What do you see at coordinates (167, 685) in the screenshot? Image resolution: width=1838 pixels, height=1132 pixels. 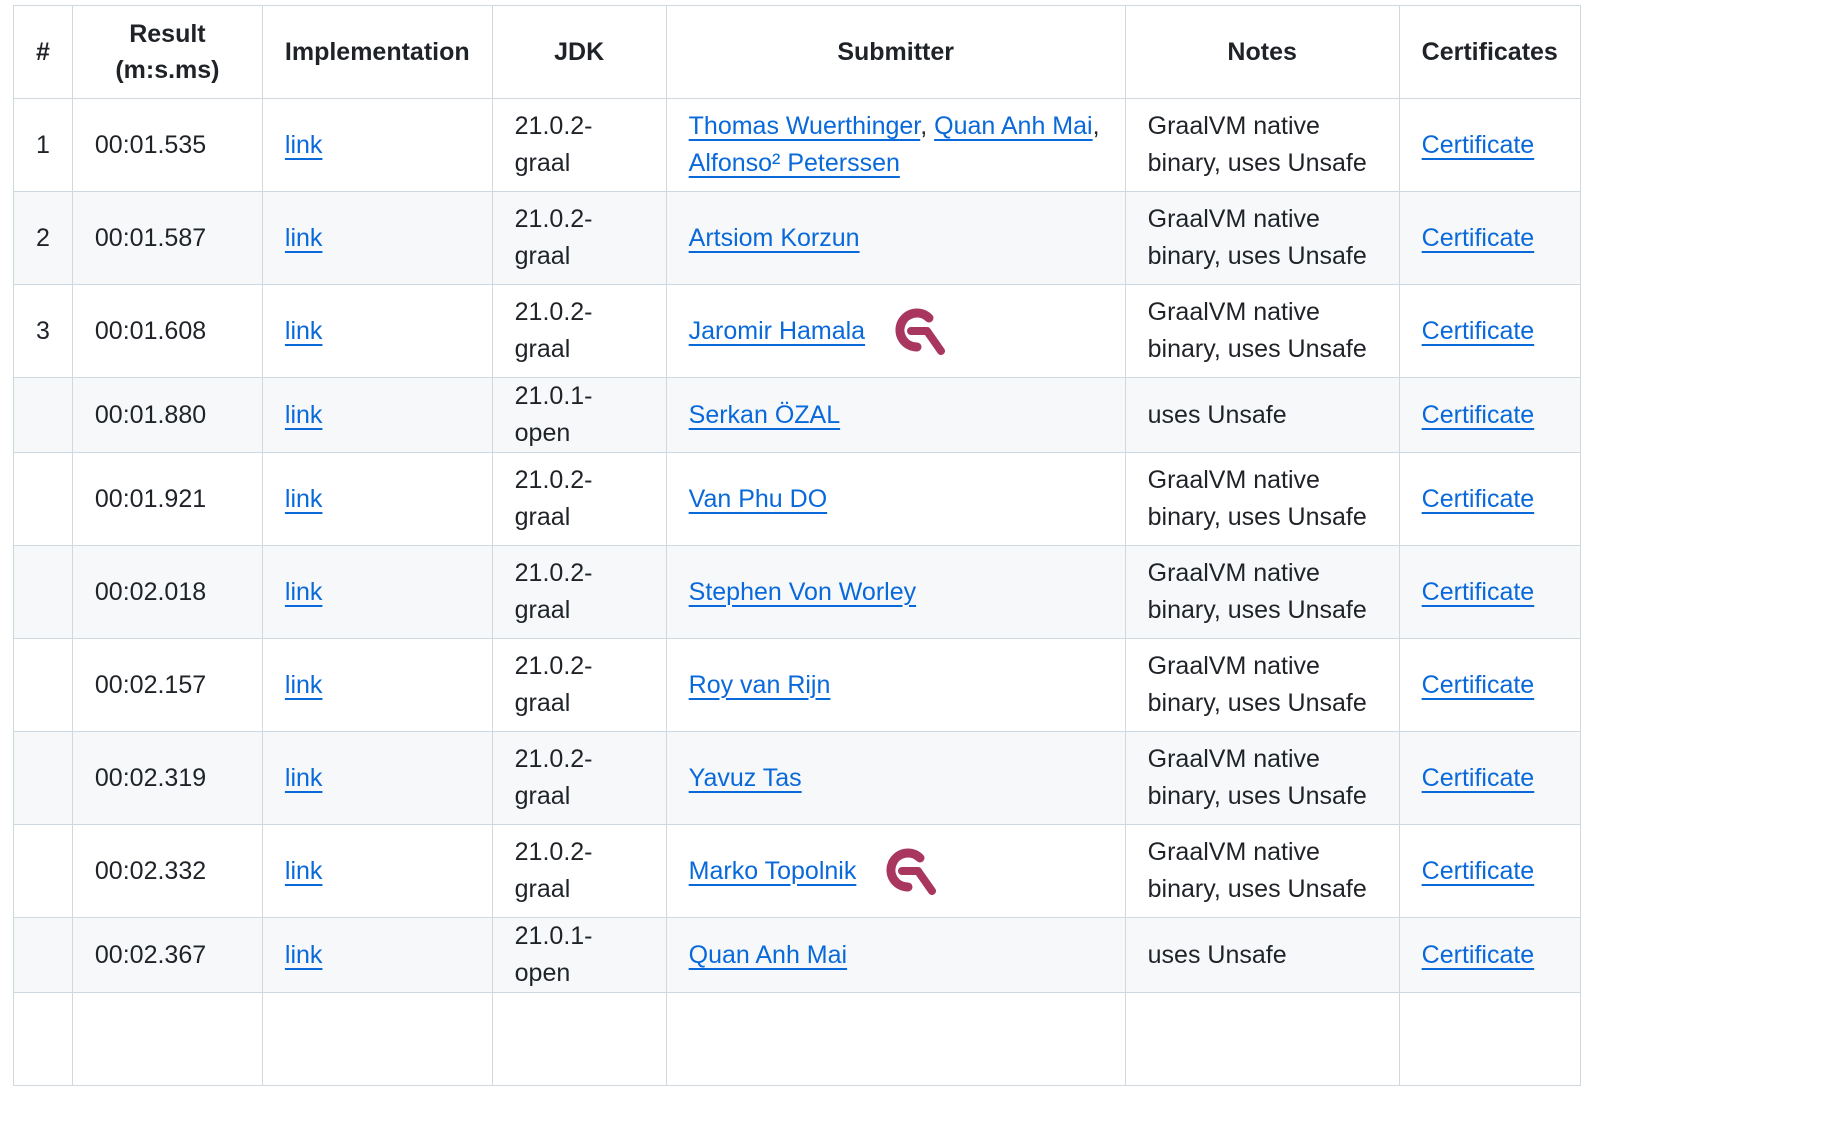 I see `result-cell: 00:02.157` at bounding box center [167, 685].